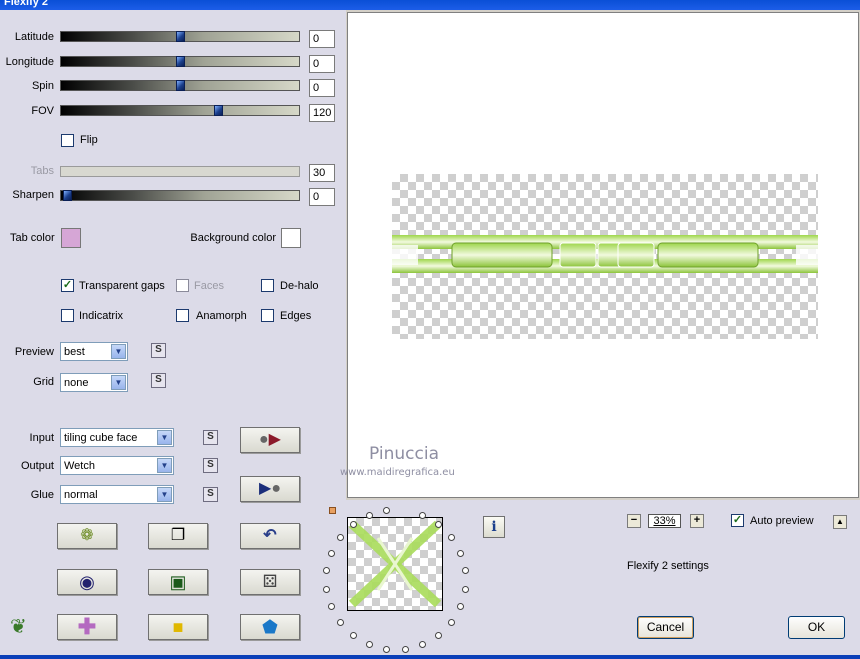 Image resolution: width=860 pixels, height=659 pixels. What do you see at coordinates (697, 521) in the screenshot?
I see `zoom-in-button: +` at bounding box center [697, 521].